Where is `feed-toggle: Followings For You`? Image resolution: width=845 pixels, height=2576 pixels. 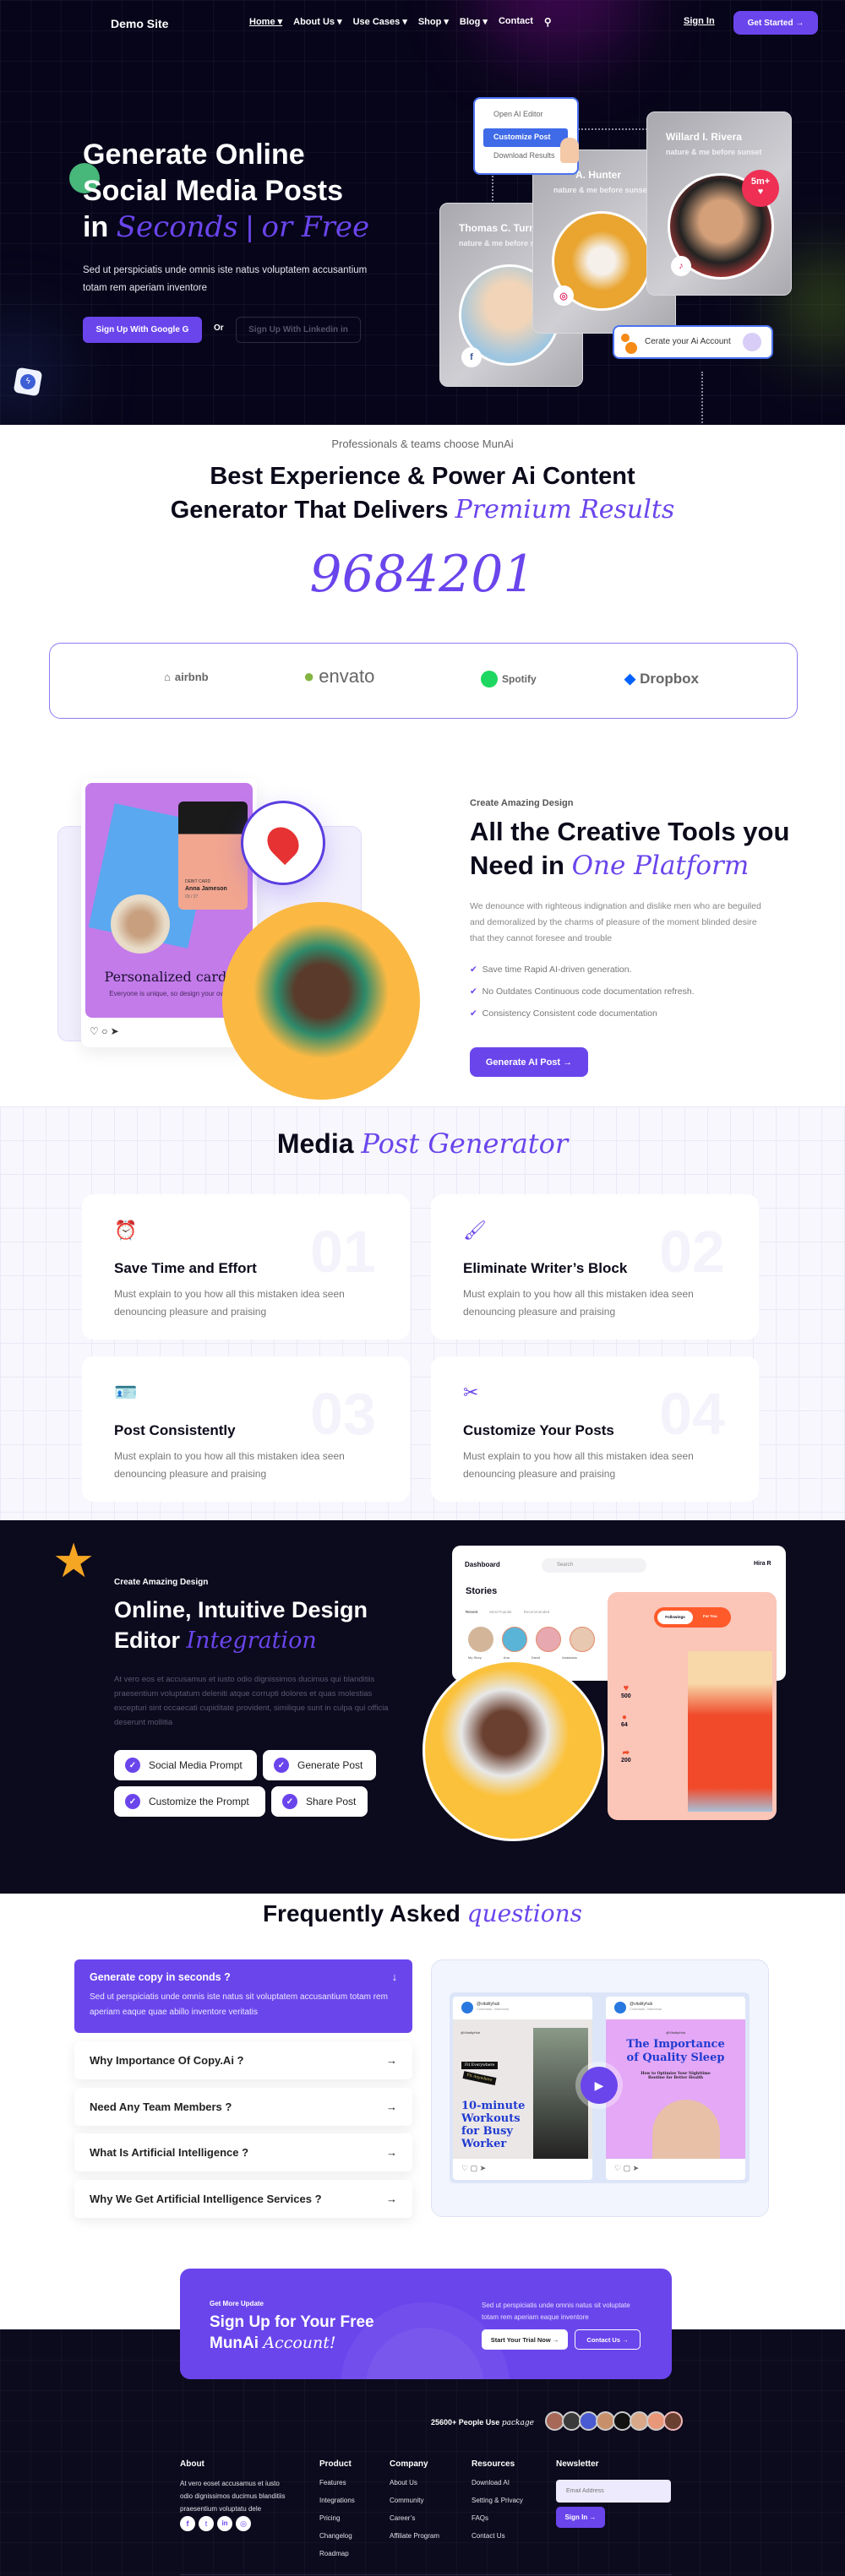 feed-toggle: Followings For You is located at coordinates (692, 1617).